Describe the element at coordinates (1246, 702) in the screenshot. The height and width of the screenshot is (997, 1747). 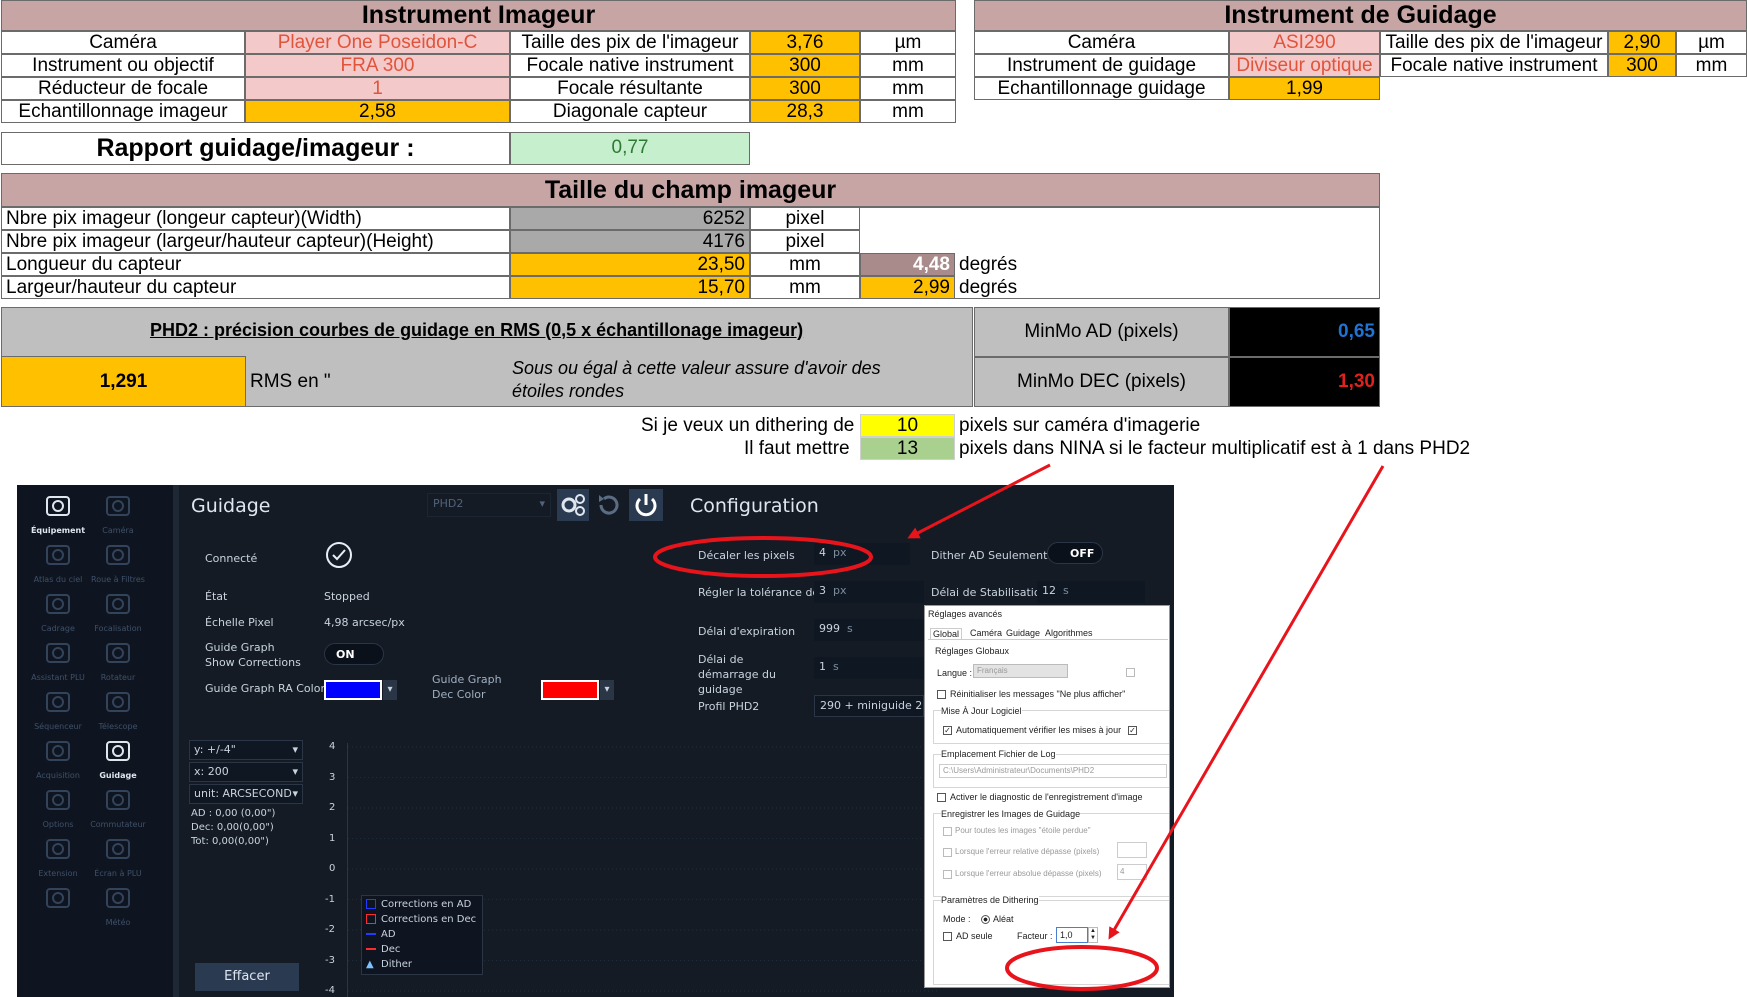
I see `annotation-arrow-facteur` at that location.